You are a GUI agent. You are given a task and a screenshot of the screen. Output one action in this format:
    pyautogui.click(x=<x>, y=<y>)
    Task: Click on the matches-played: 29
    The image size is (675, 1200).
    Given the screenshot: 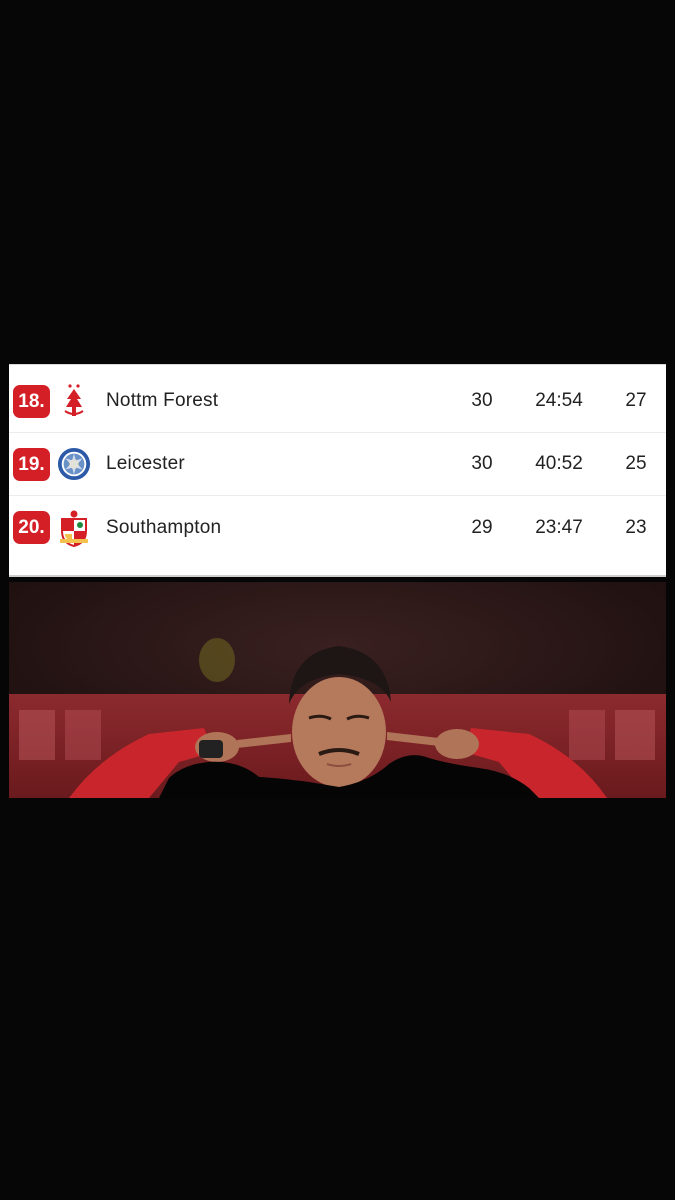 What is the action you would take?
    pyautogui.click(x=482, y=527)
    